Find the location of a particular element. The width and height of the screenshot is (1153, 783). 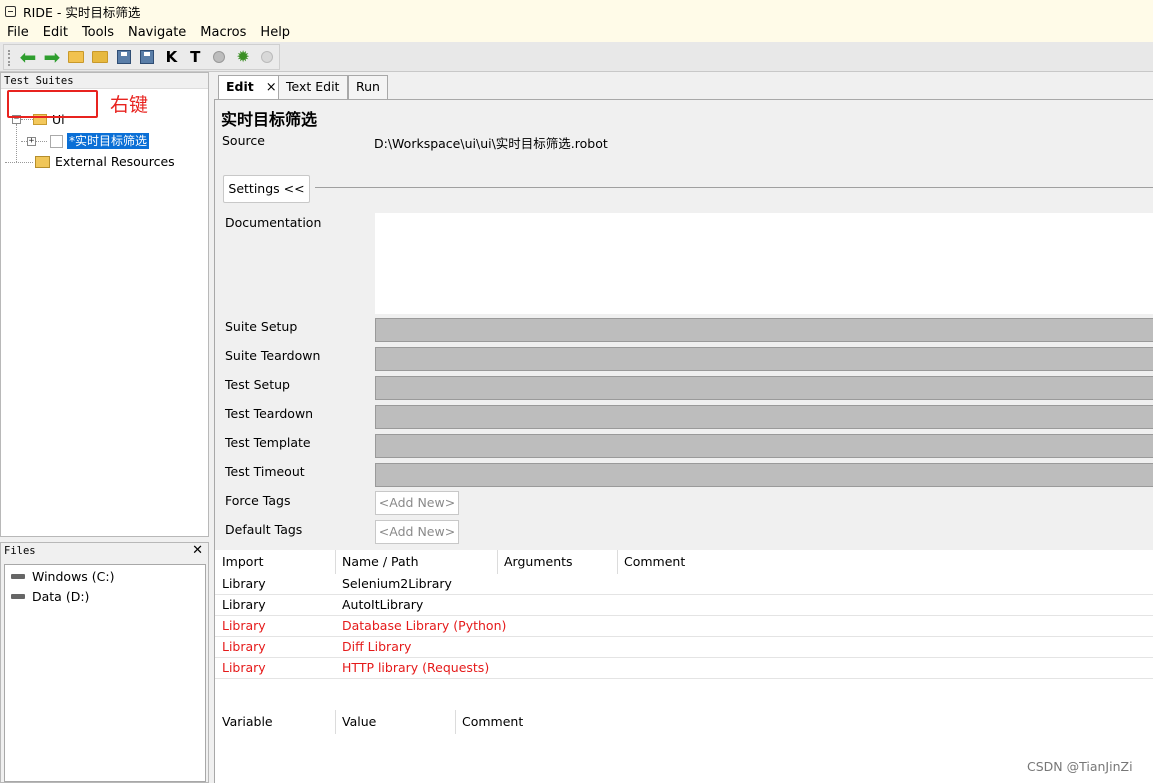

menu-navigate: Navigate is located at coordinates (157, 32).